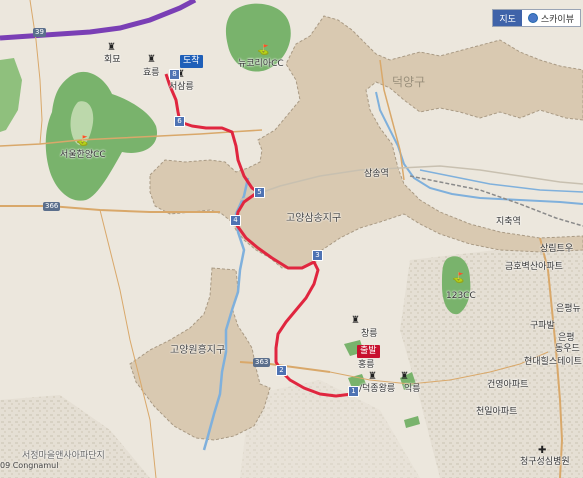  I want to click on label-eunpyeong-dong: 동우드, so click(567, 349).